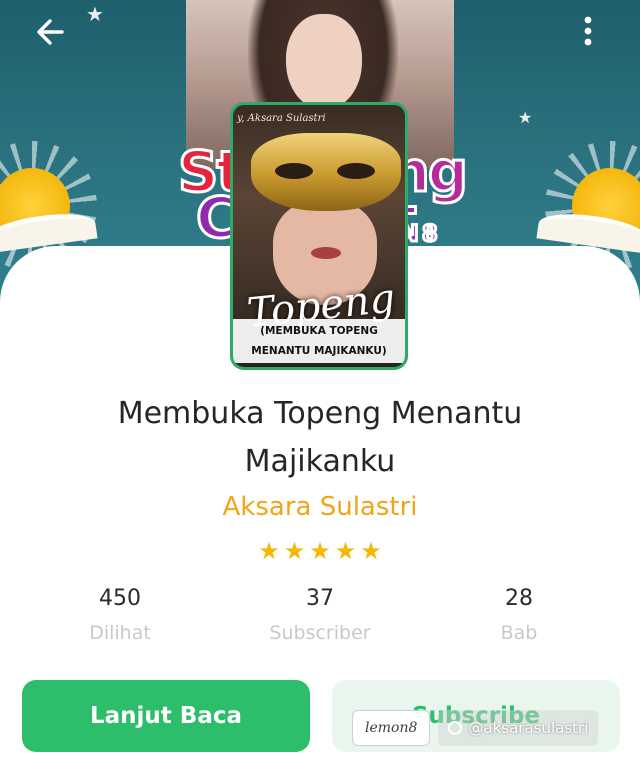  I want to click on stat-value: 28, so click(519, 598).